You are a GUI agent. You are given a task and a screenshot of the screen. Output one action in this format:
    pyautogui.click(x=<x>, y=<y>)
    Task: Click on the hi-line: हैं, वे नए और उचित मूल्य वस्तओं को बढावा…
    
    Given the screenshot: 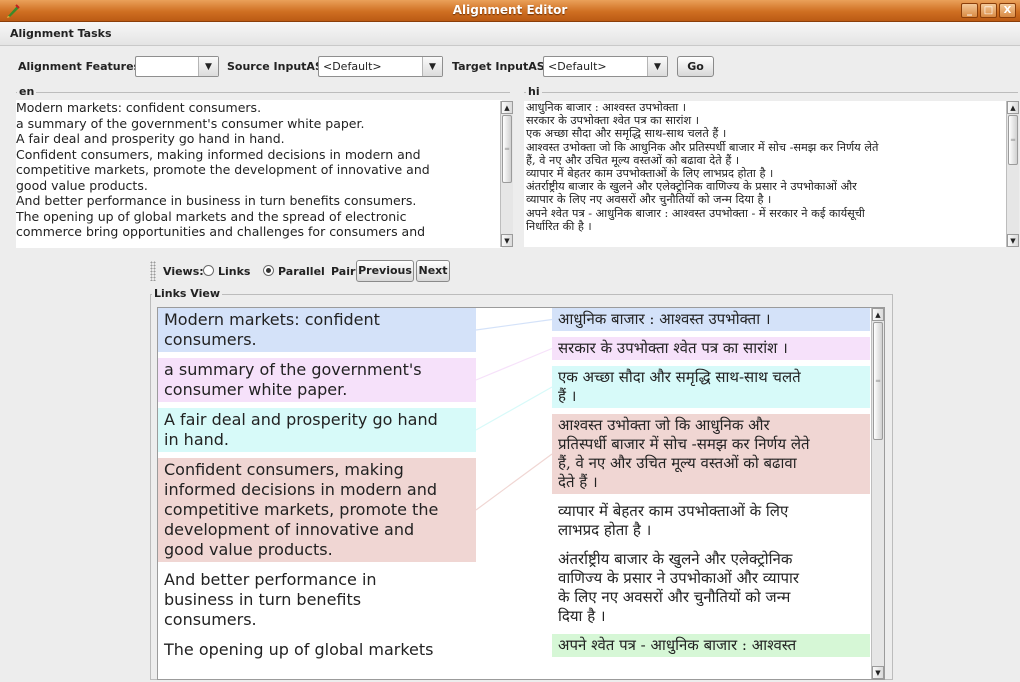 What is the action you would take?
    pyautogui.click(x=633, y=160)
    